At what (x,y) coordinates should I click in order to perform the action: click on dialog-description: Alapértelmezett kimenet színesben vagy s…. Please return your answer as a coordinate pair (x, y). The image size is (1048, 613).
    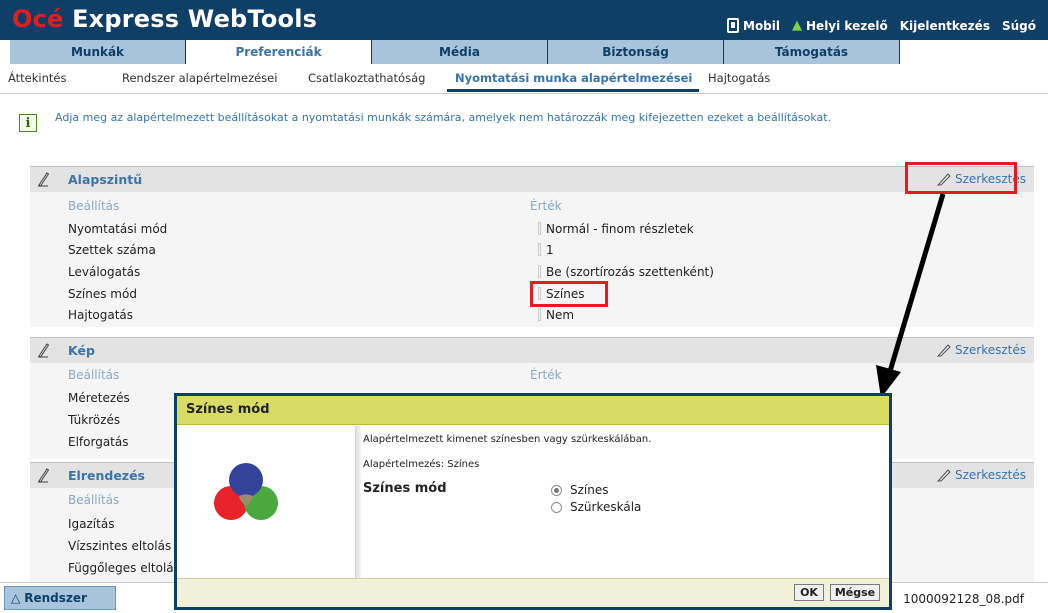
    Looking at the image, I should click on (507, 439).